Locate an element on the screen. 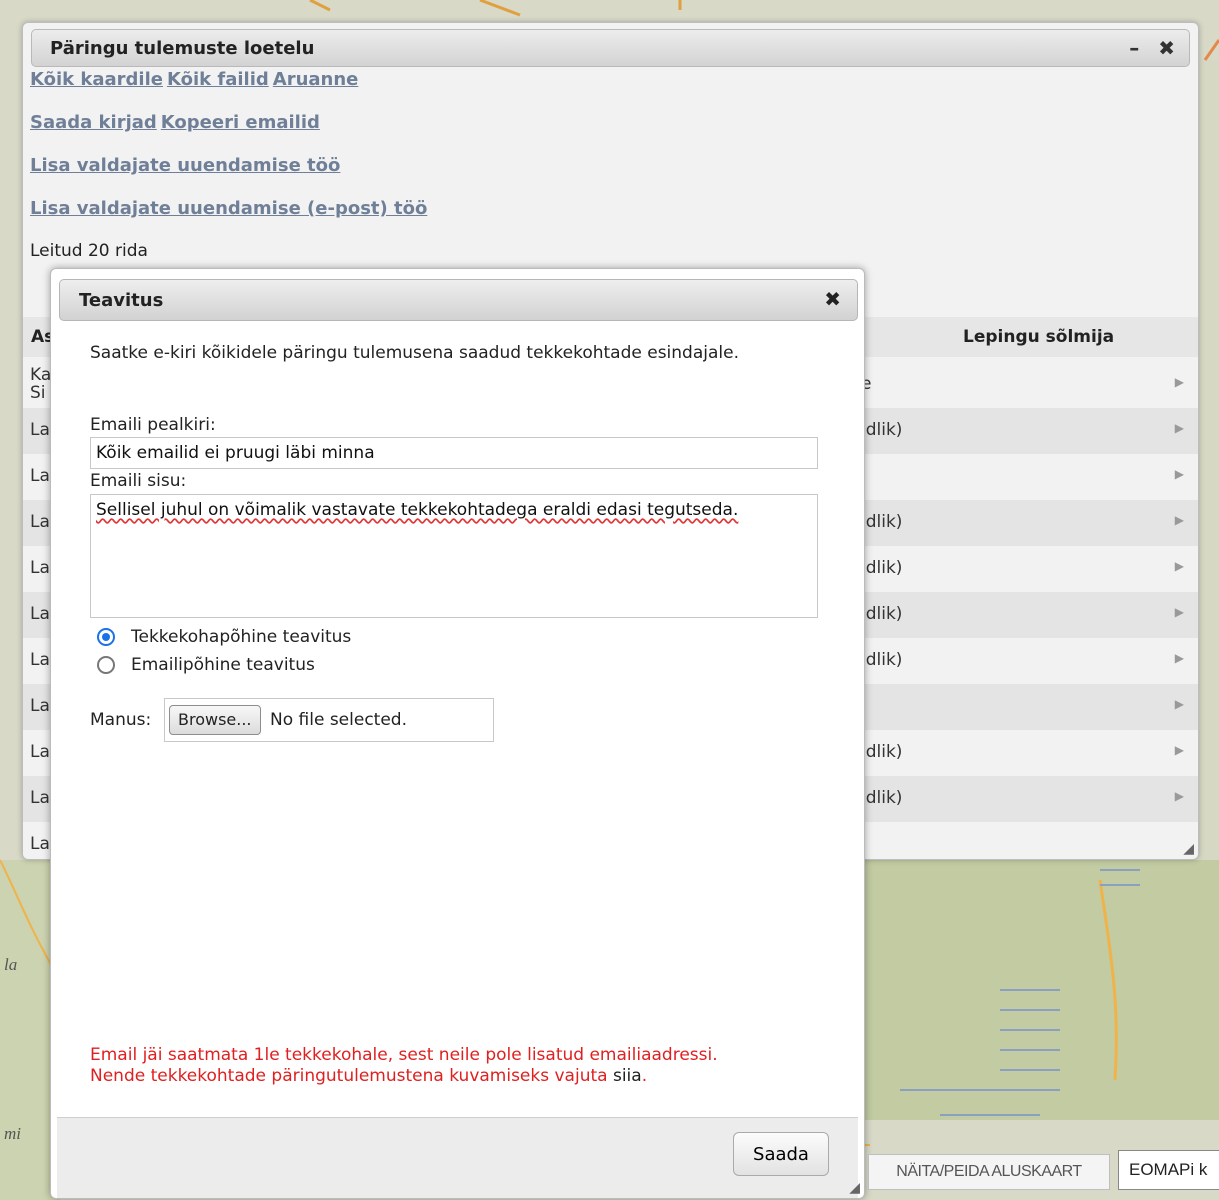 The height and width of the screenshot is (1200, 1219). report-link: Aruanne is located at coordinates (316, 79).